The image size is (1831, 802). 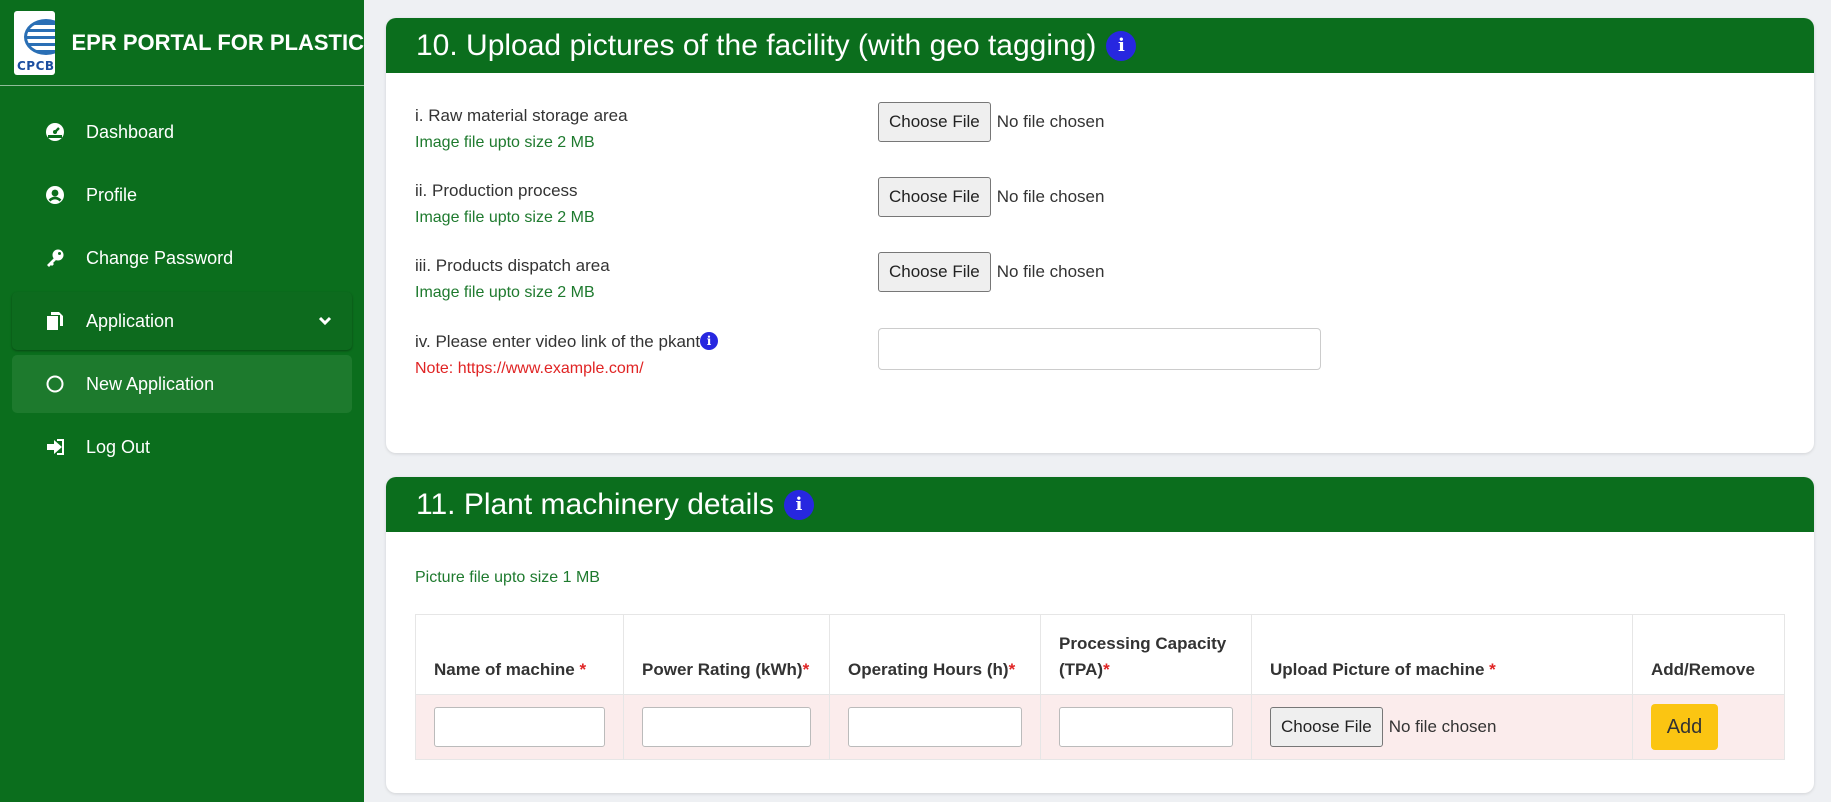 What do you see at coordinates (325, 322) in the screenshot?
I see `chevron-down-icon` at bounding box center [325, 322].